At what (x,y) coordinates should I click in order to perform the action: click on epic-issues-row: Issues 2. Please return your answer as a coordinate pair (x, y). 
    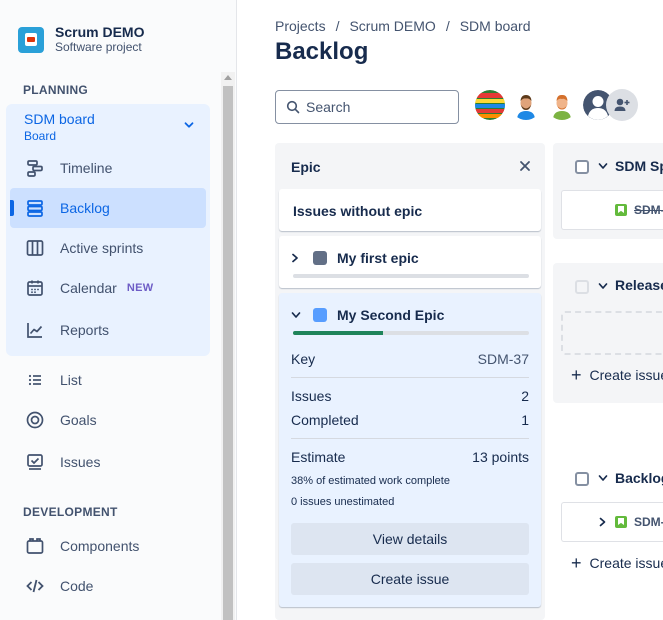
    Looking at the image, I should click on (410, 396).